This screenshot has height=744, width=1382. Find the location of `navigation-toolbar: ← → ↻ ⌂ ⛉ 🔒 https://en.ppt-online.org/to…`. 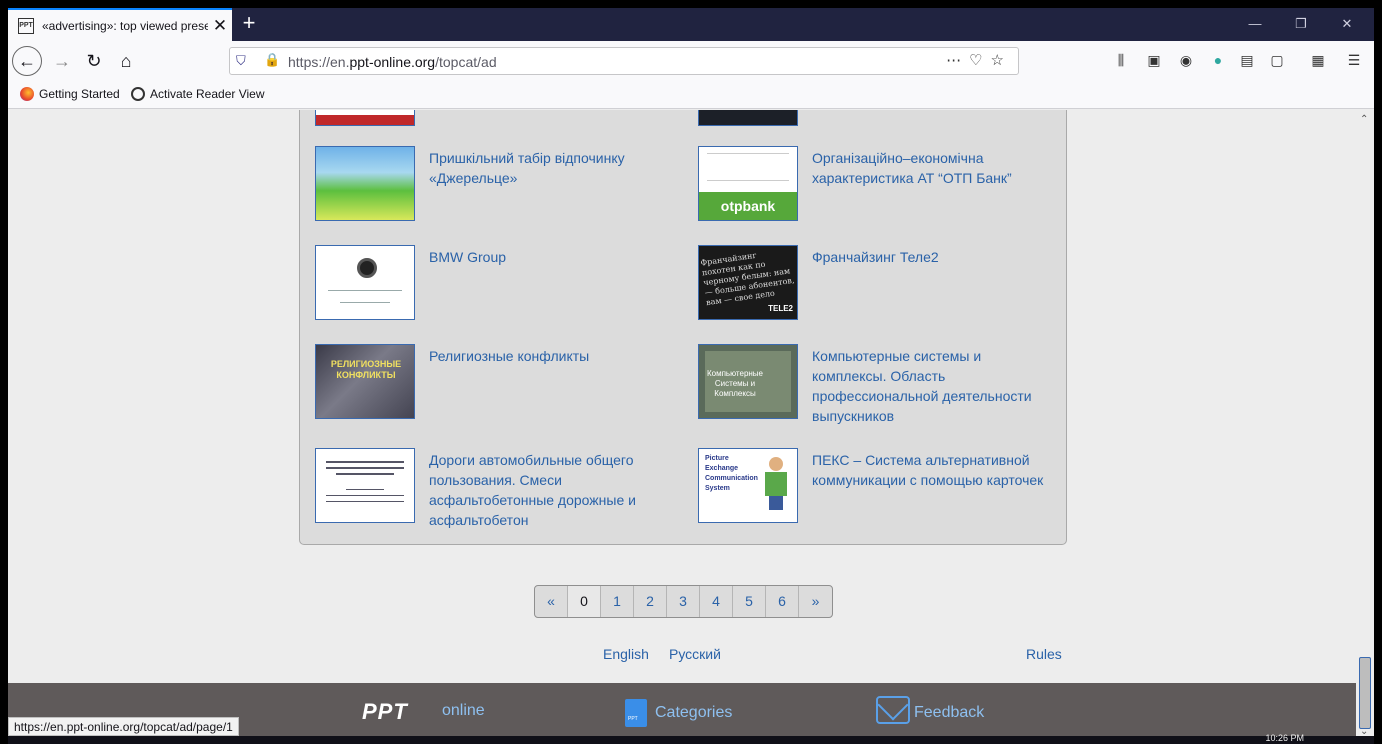

navigation-toolbar: ← → ↻ ⌂ ⛉ 🔒 https://en.ppt-online.org/to… is located at coordinates (691, 61).